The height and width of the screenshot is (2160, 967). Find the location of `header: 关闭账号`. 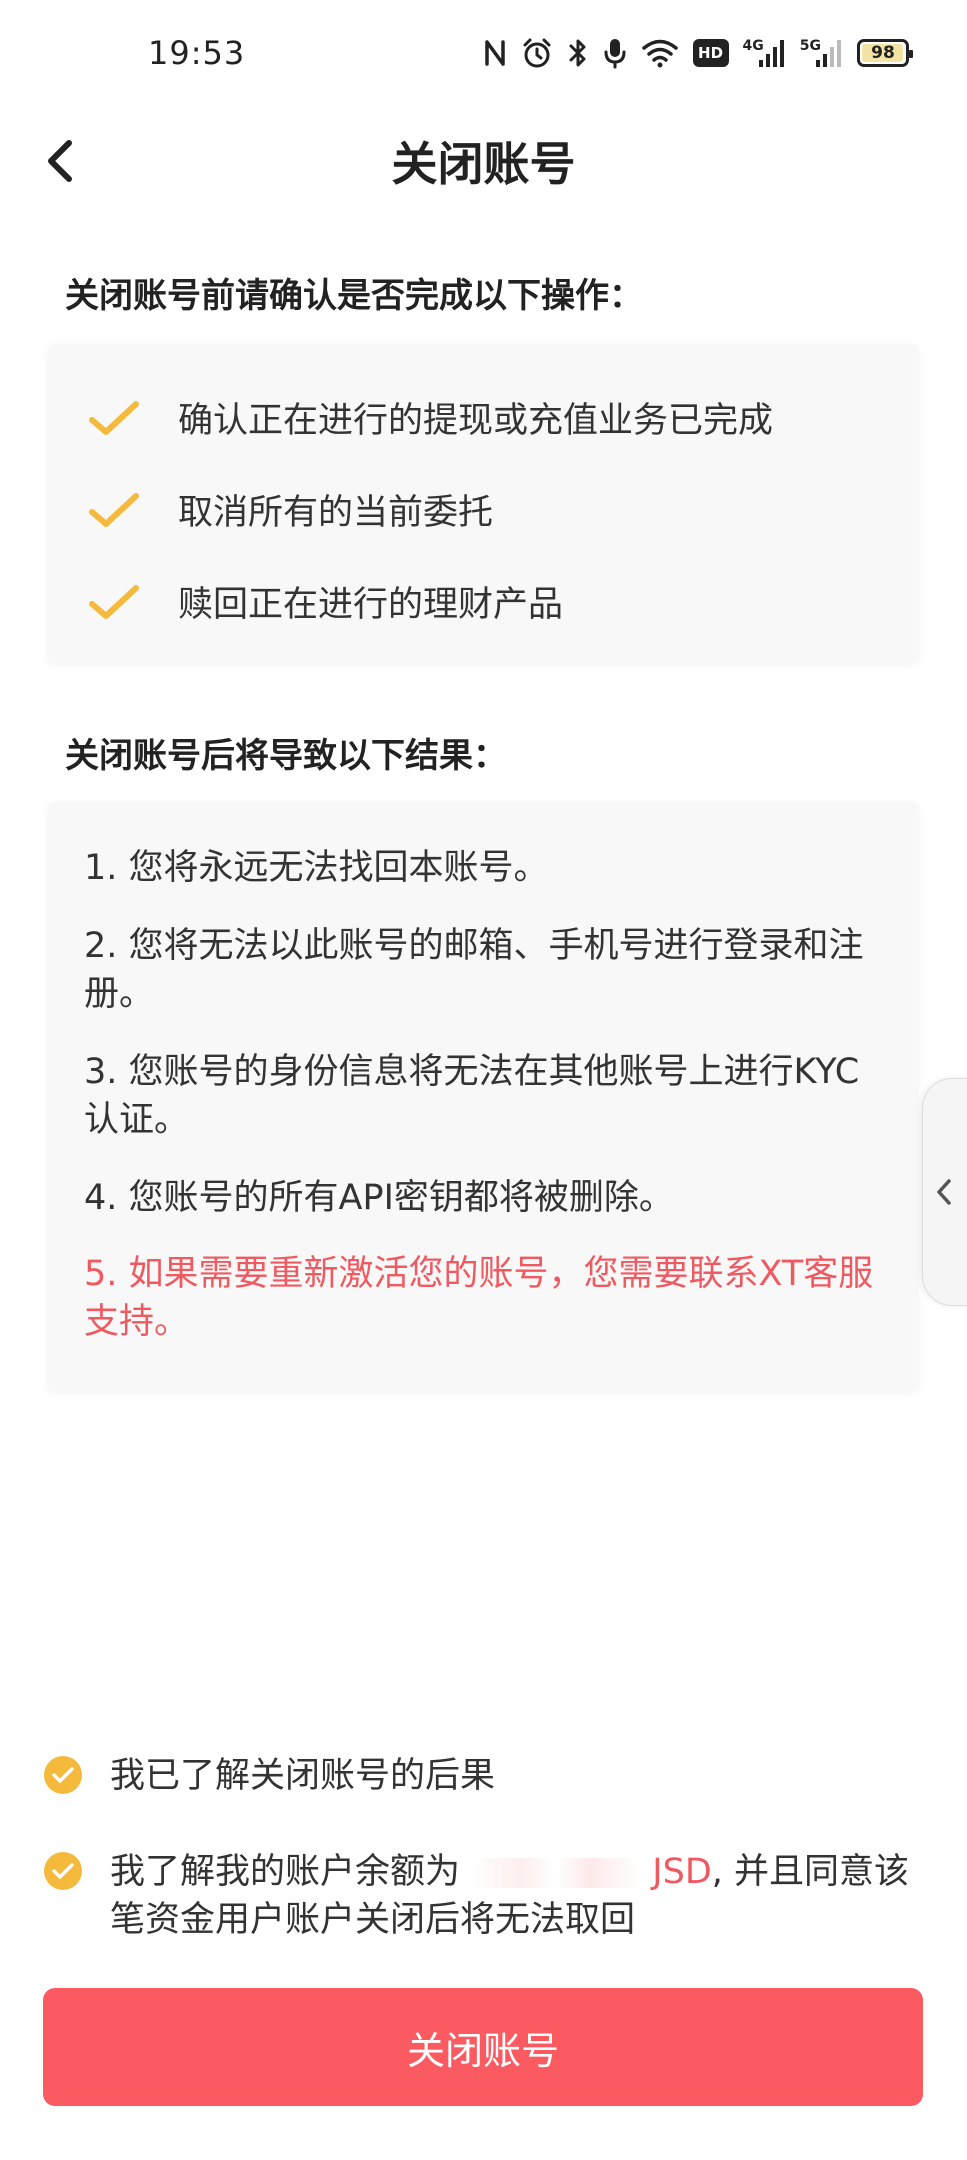

header: 关闭账号 is located at coordinates (483, 160).